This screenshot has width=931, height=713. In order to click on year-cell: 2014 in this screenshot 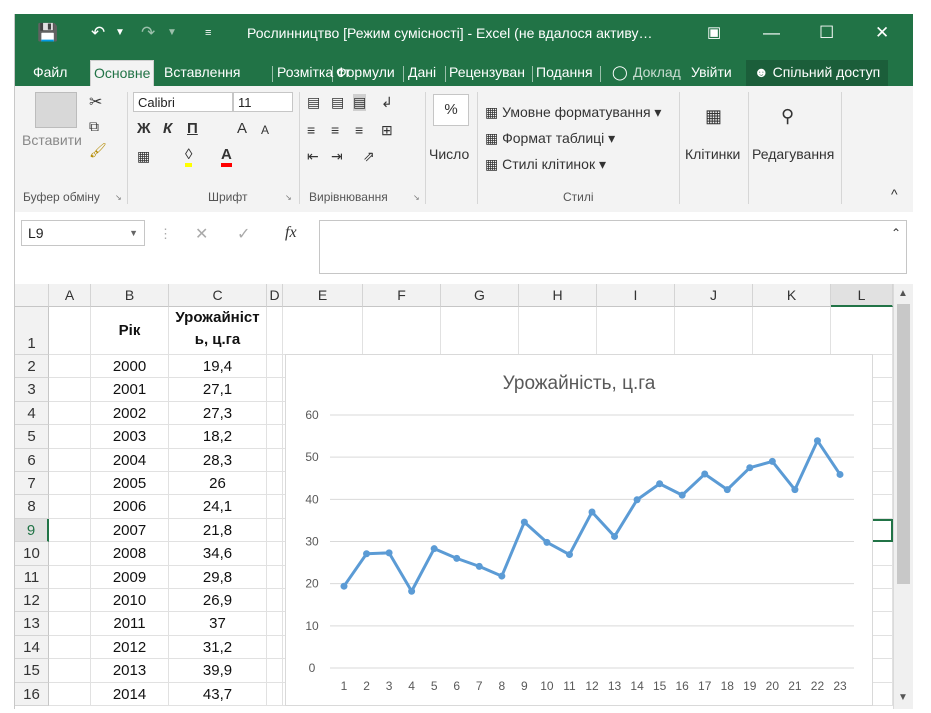, I will do `click(130, 694)`.